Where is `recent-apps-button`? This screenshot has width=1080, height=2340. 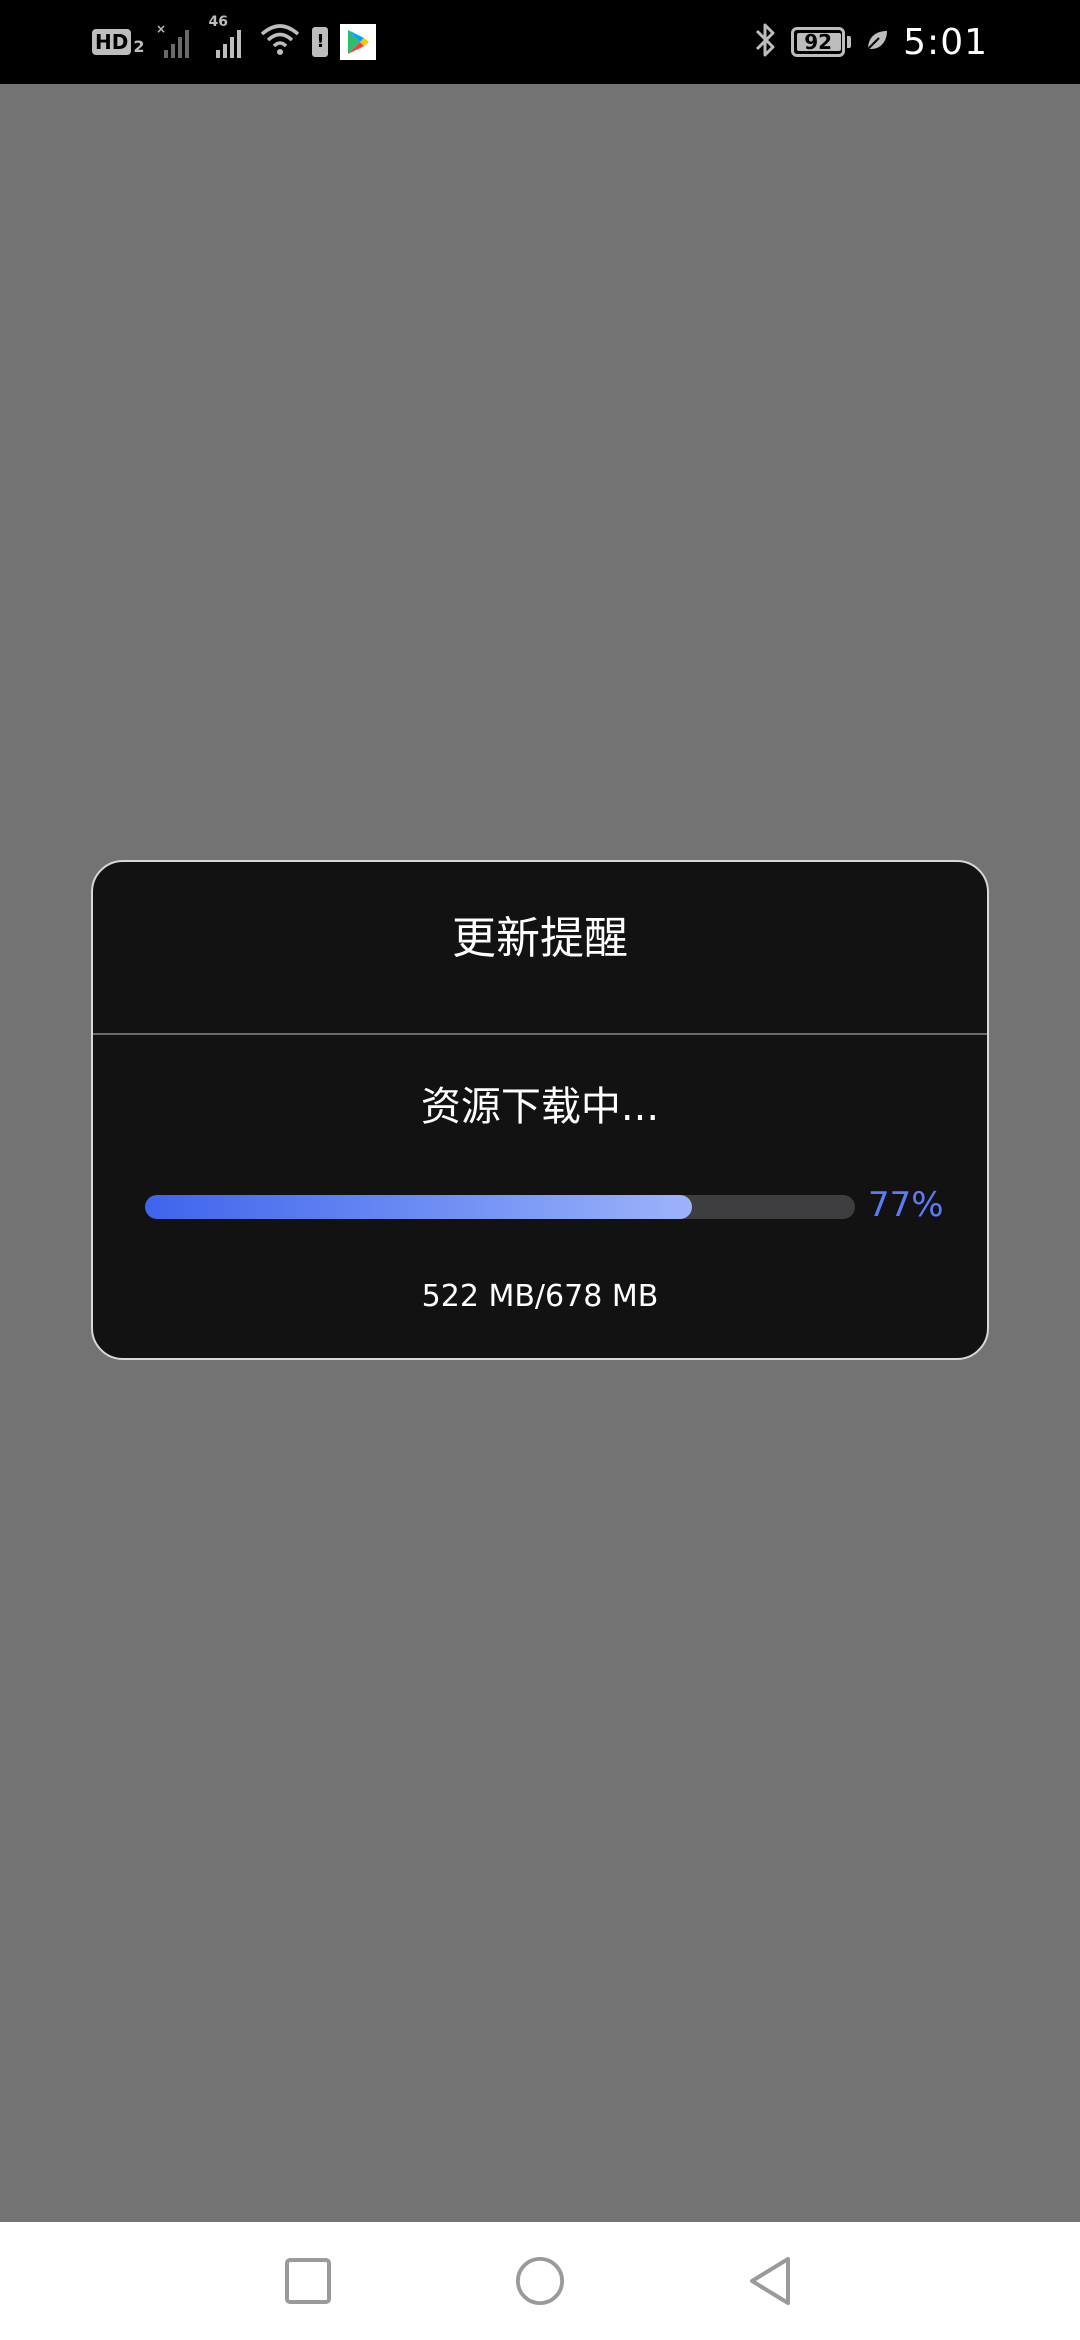 recent-apps-button is located at coordinates (308, 2281).